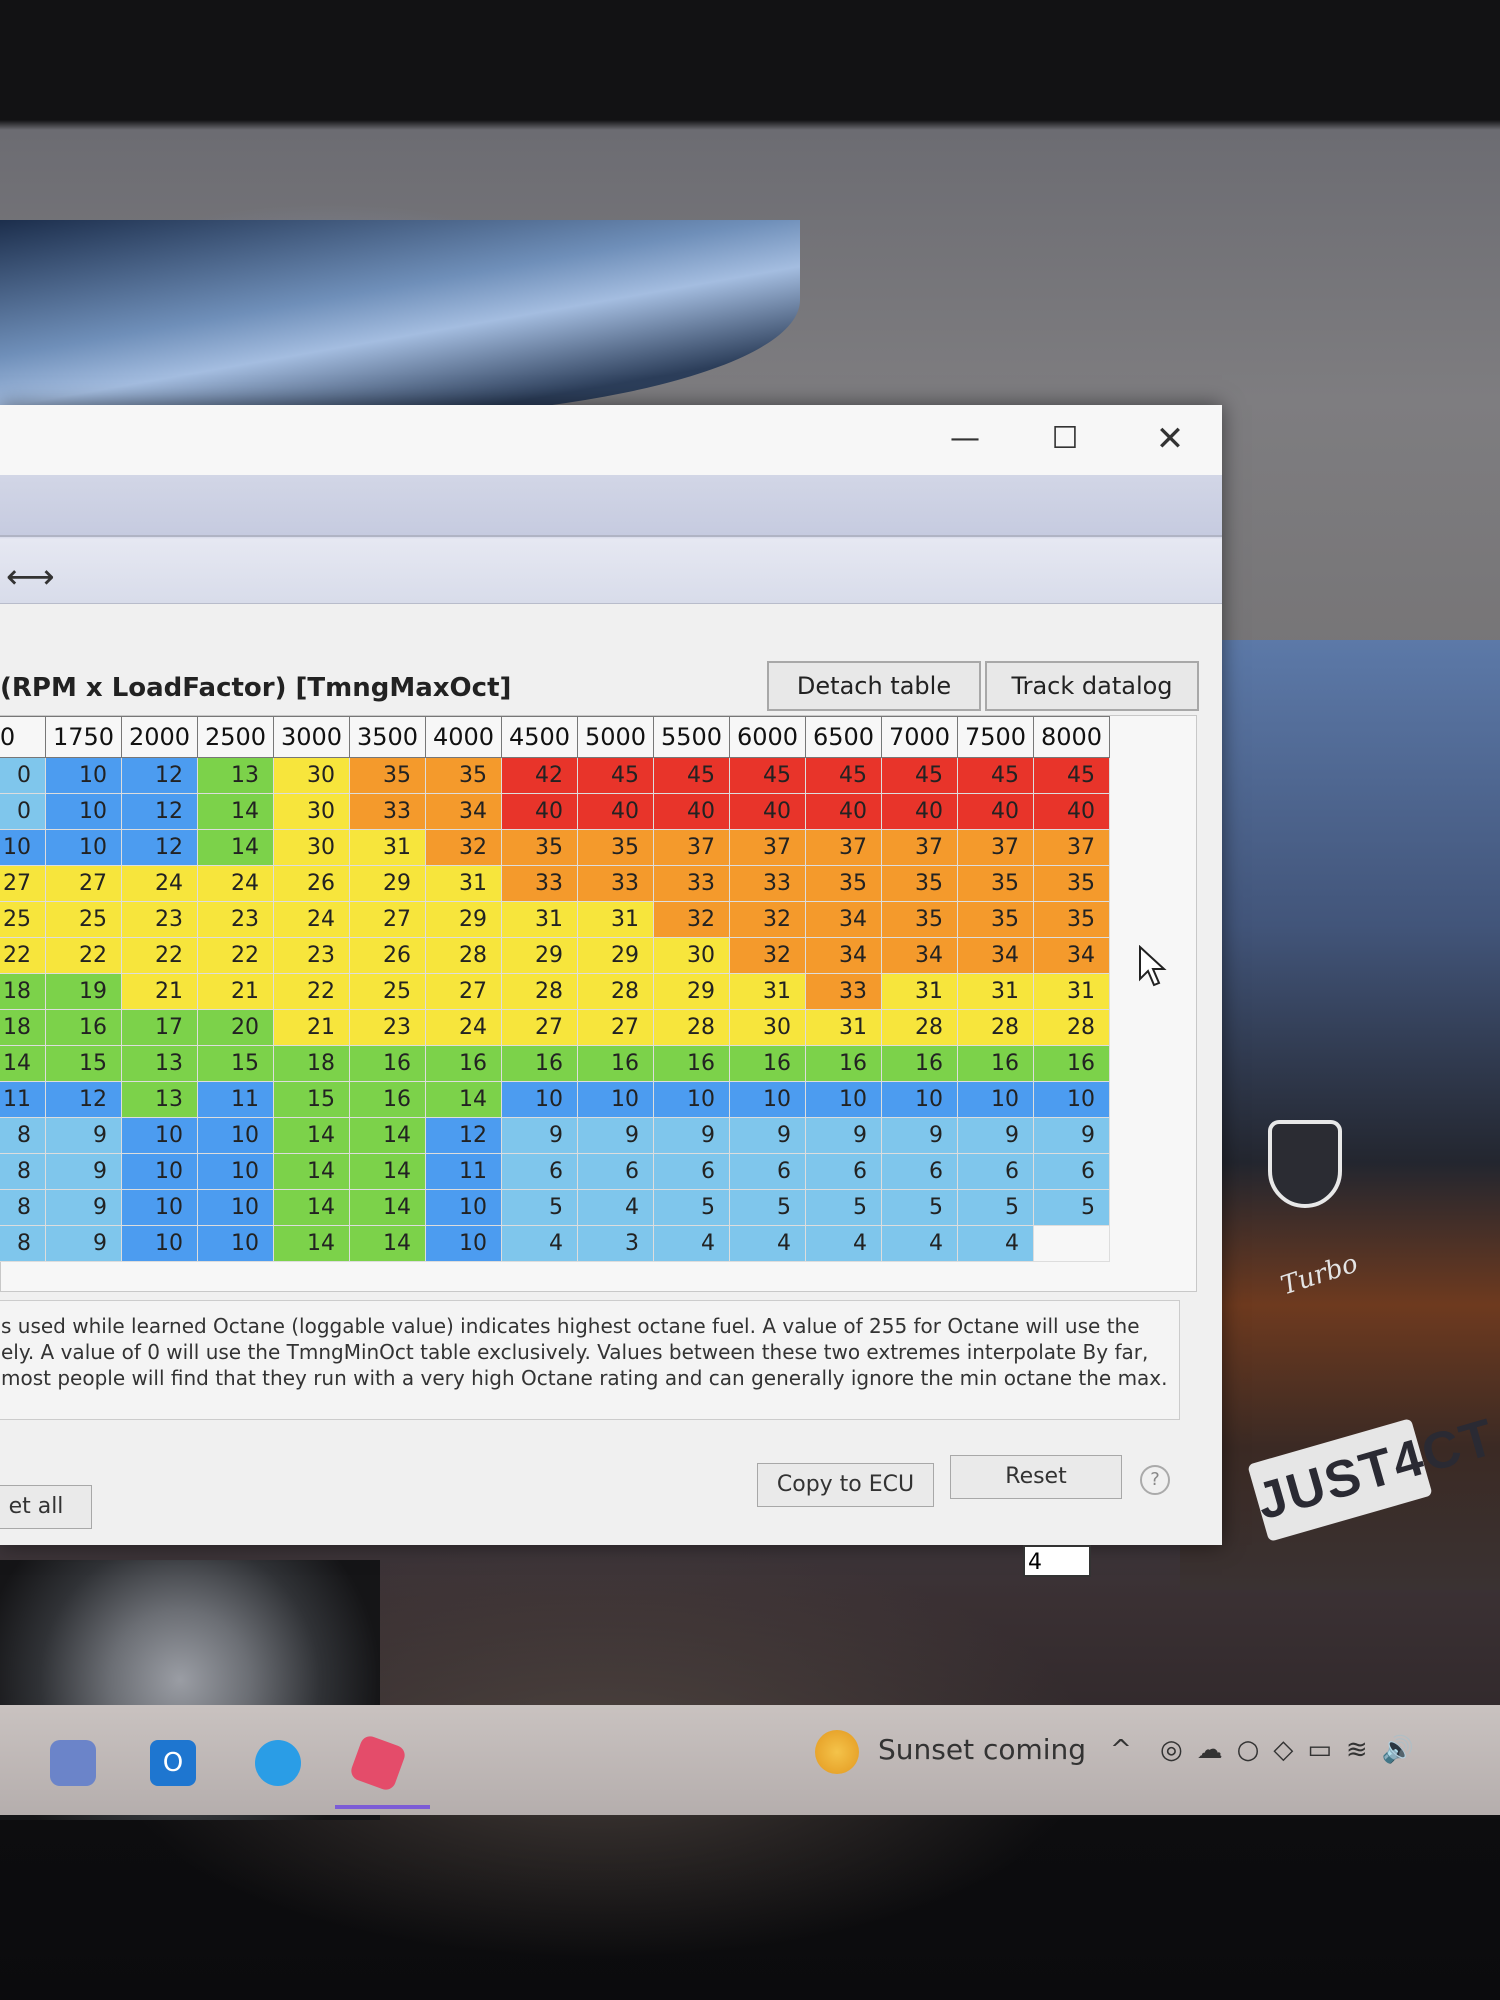  Describe the element at coordinates (1294, 1750) in the screenshot. I see `system-tray-icons: ◎☁○◇▭≋🔊` at that location.